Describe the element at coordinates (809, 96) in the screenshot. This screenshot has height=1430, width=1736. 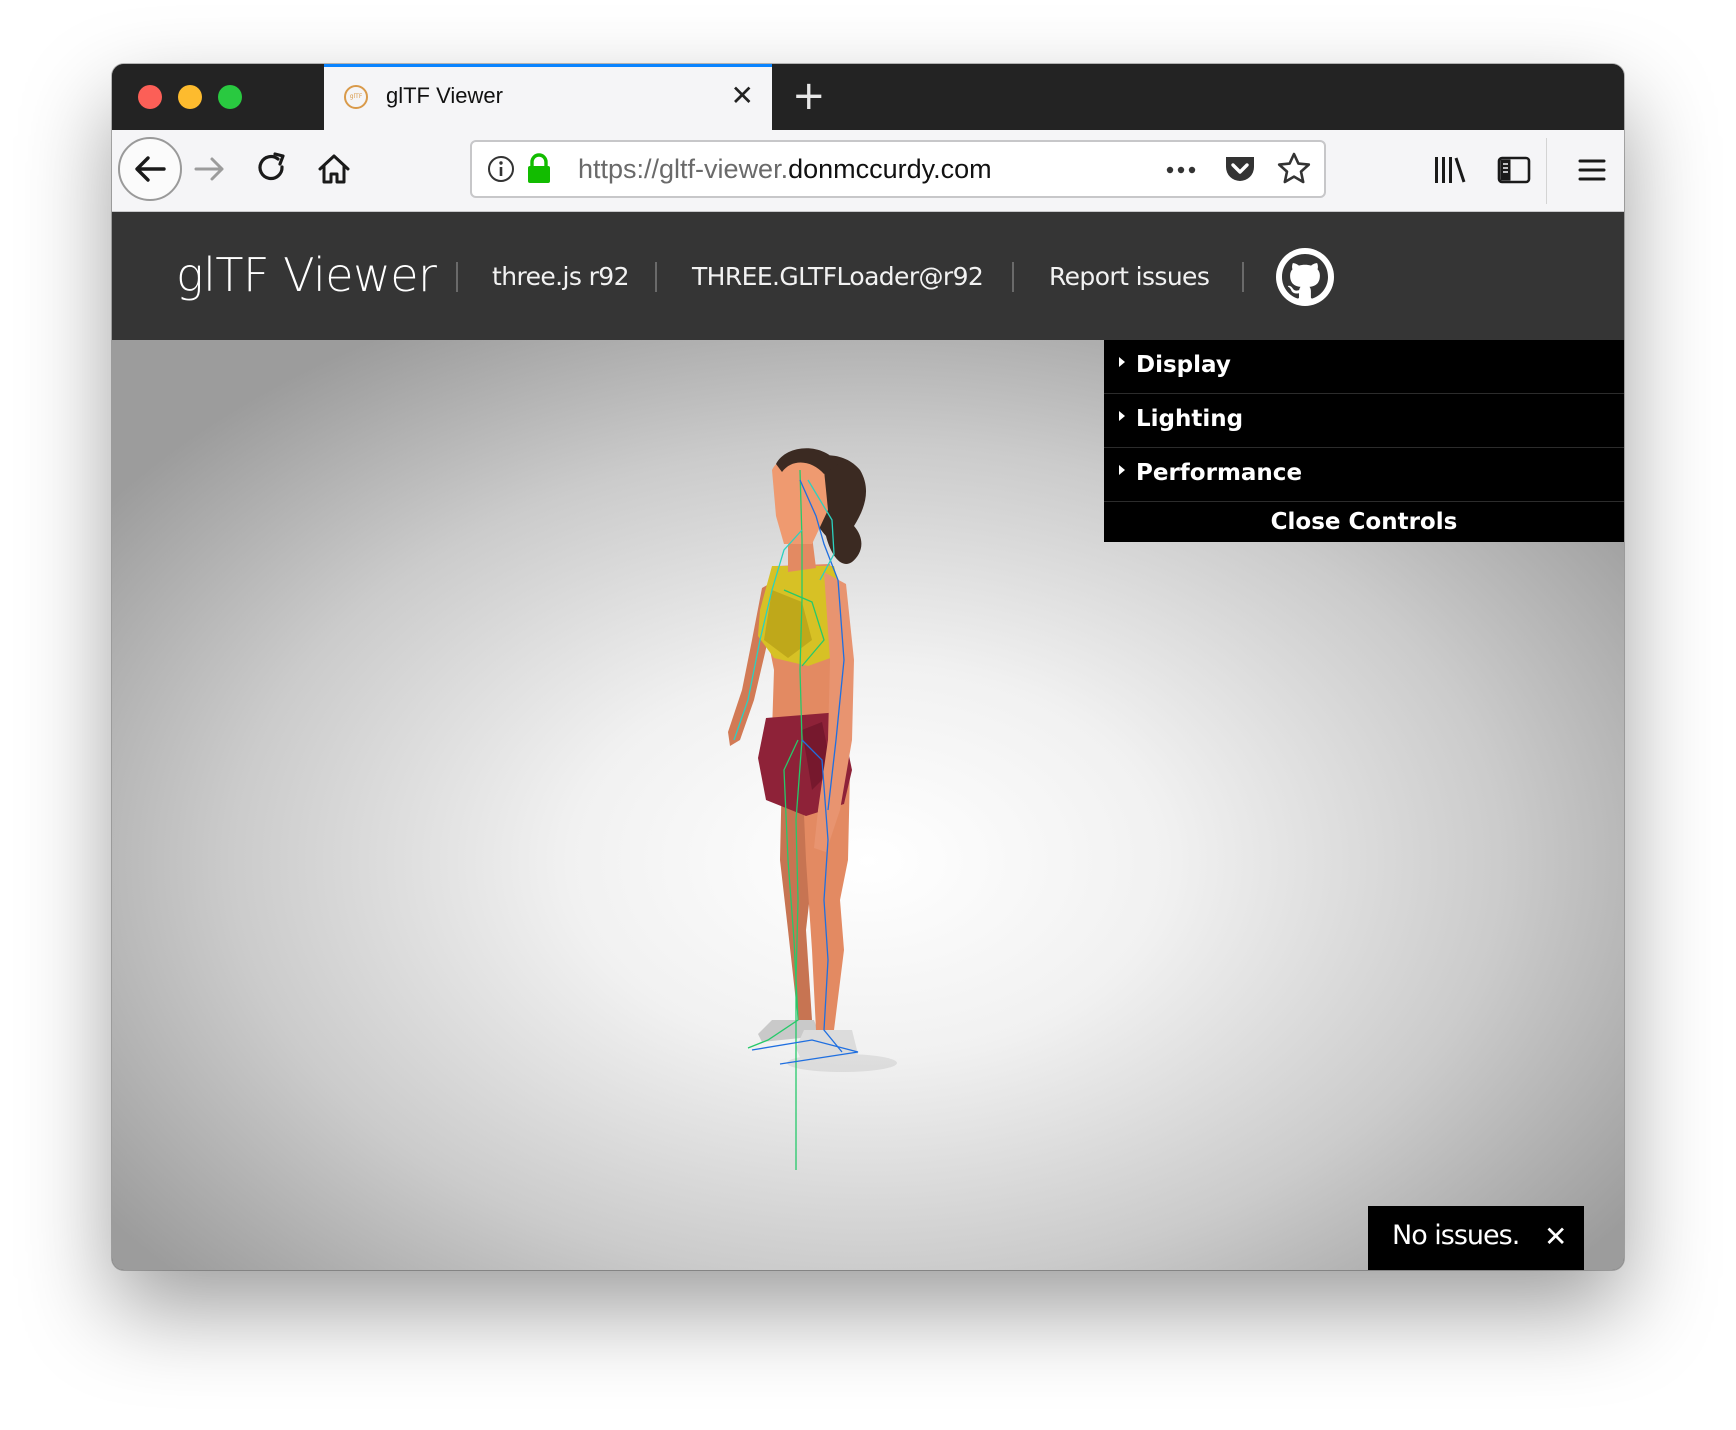
I see `new-tab-button: +` at that location.